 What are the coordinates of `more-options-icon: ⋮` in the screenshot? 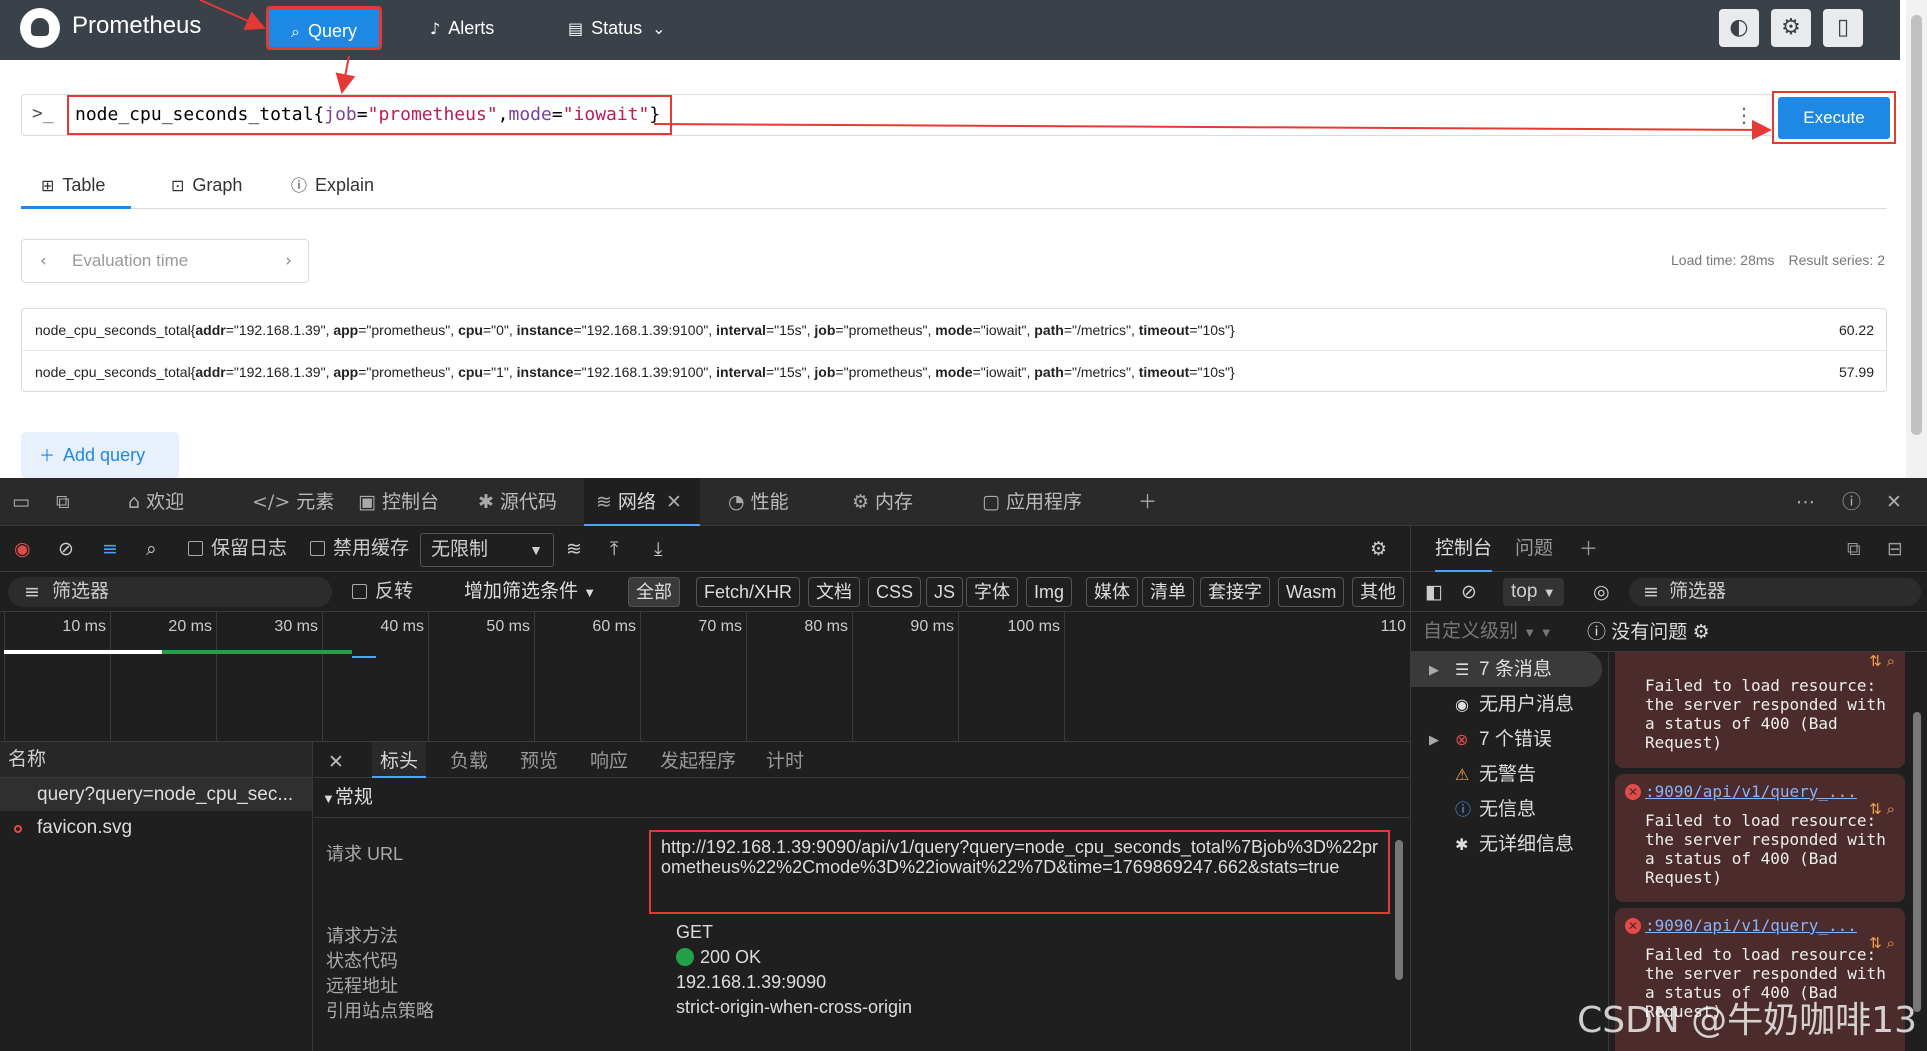 It's located at (1744, 115).